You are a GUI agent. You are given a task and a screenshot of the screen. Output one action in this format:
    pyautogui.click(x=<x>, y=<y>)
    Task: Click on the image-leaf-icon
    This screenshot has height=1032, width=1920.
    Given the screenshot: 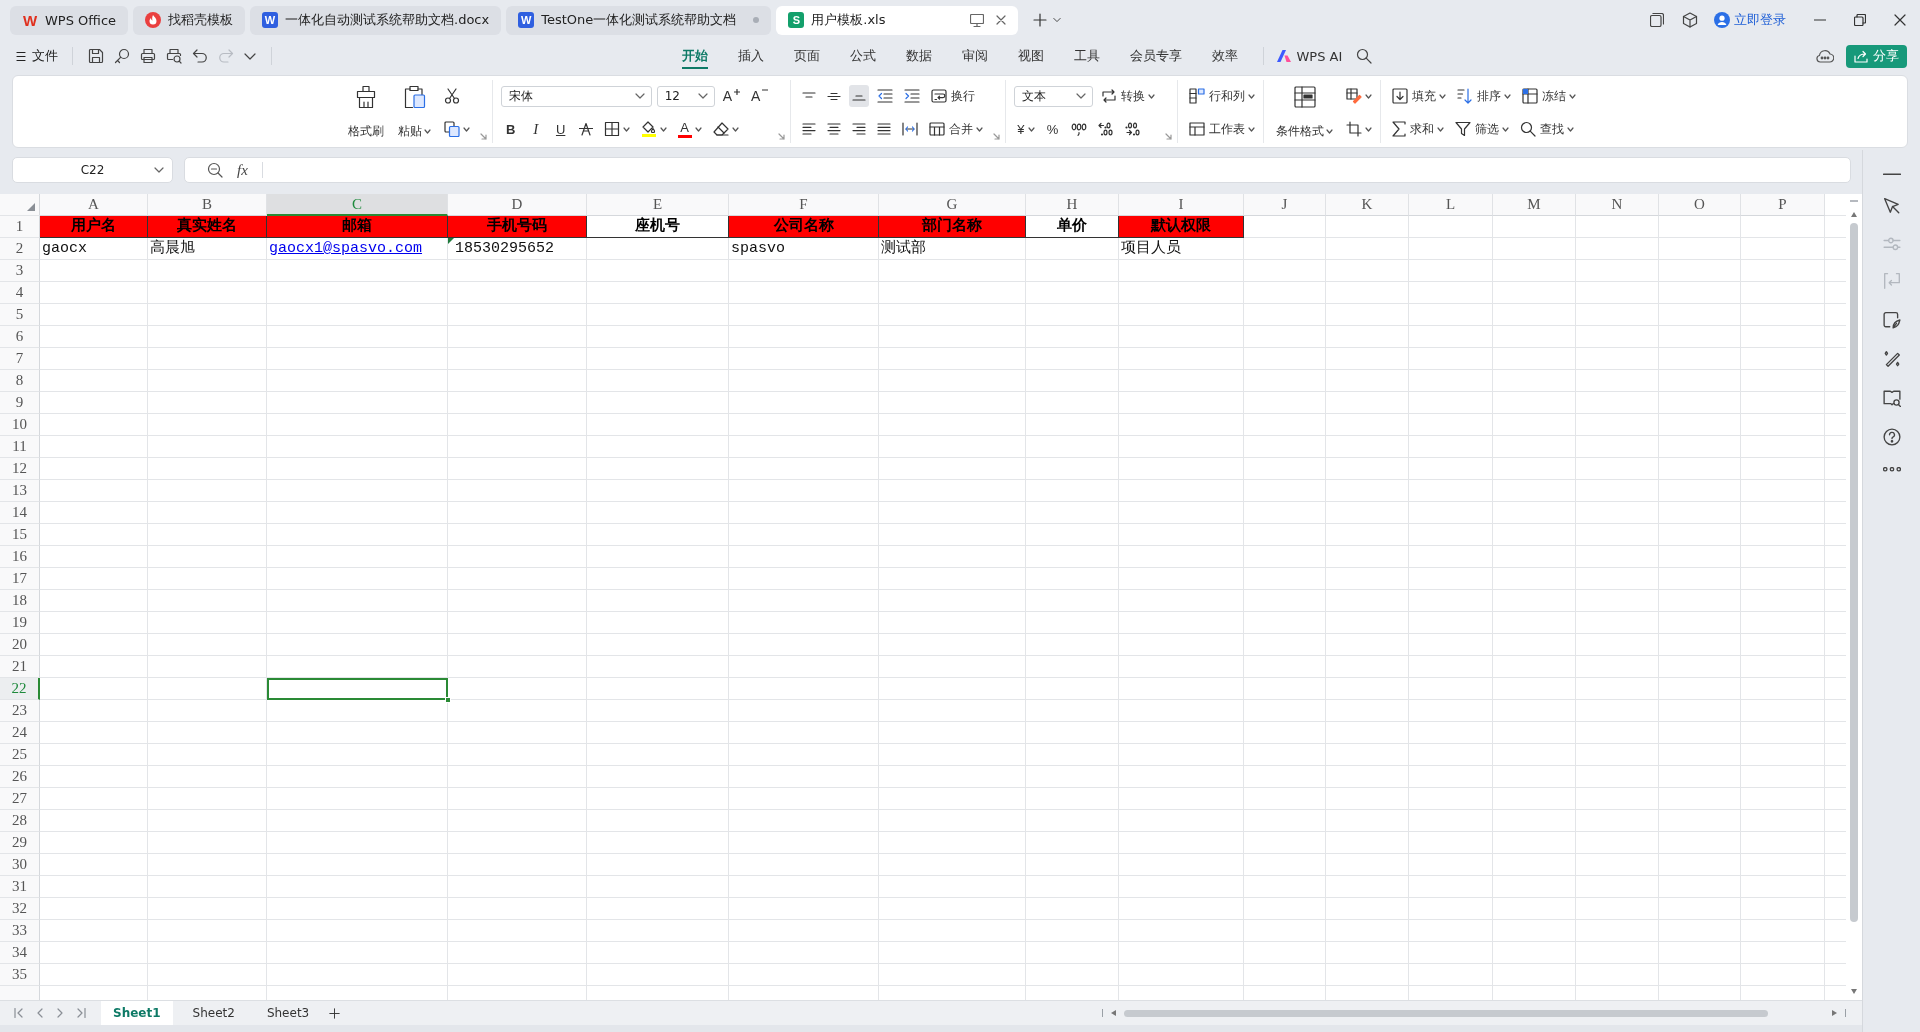 What is the action you would take?
    pyautogui.click(x=1891, y=320)
    